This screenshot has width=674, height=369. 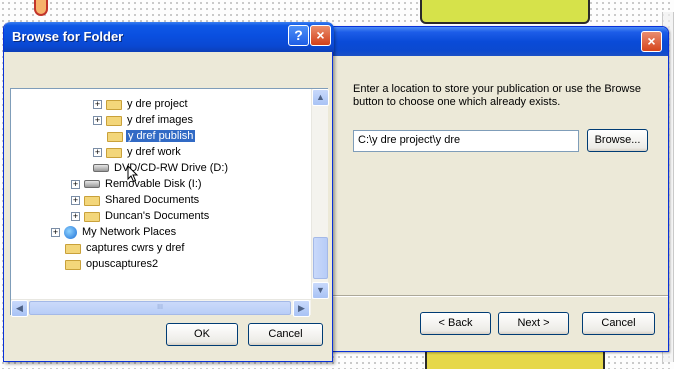 I want to click on next-button: Next >, so click(x=533, y=323).